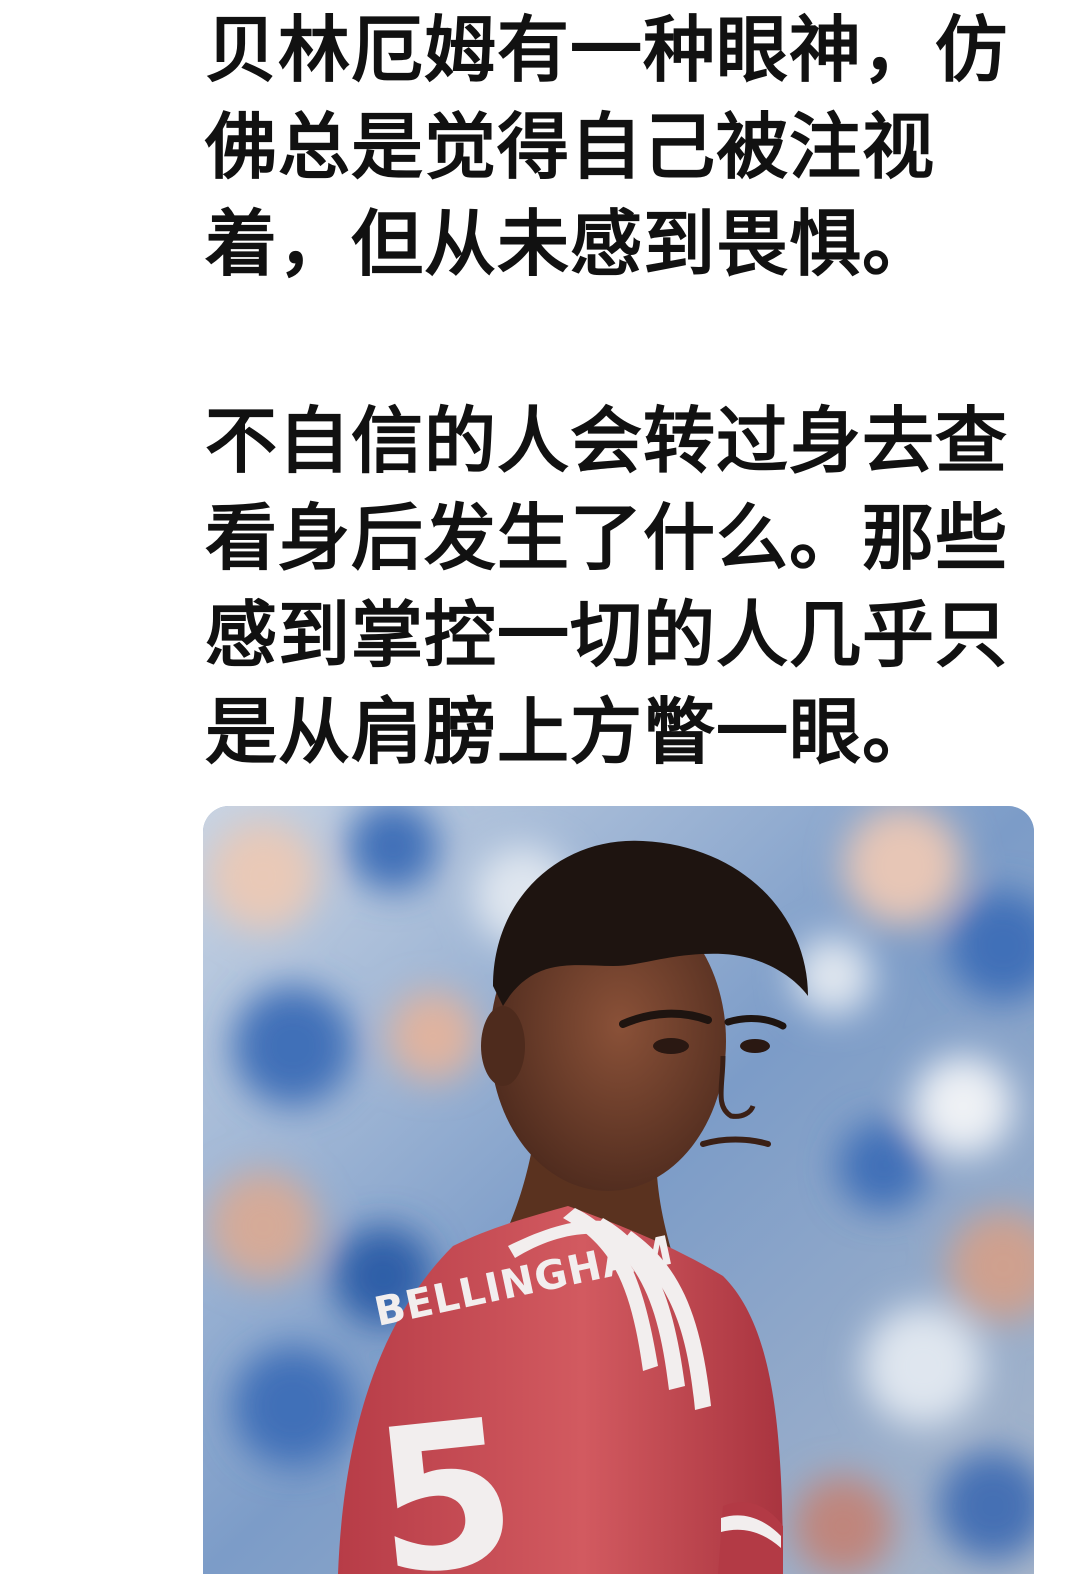 The width and height of the screenshot is (1080, 1574). I want to click on post-paragraph-1: 贝林厄姆有一种眼神，仿 佛总是觉得自己被注视 着，但从未感到畏惧。, so click(607, 147).